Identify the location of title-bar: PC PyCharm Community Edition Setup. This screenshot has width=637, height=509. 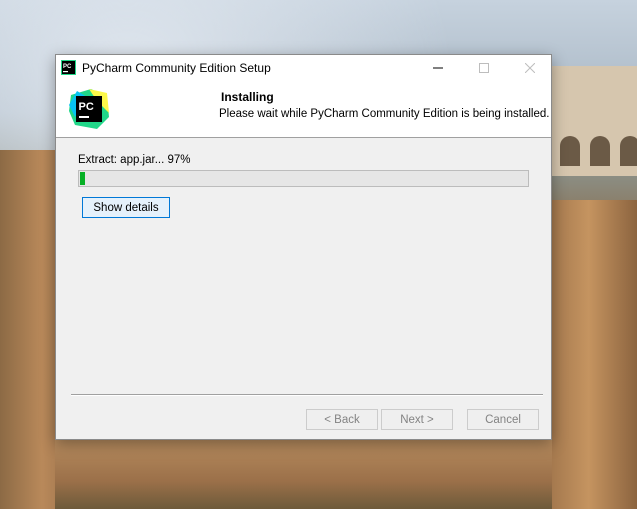
(303, 68).